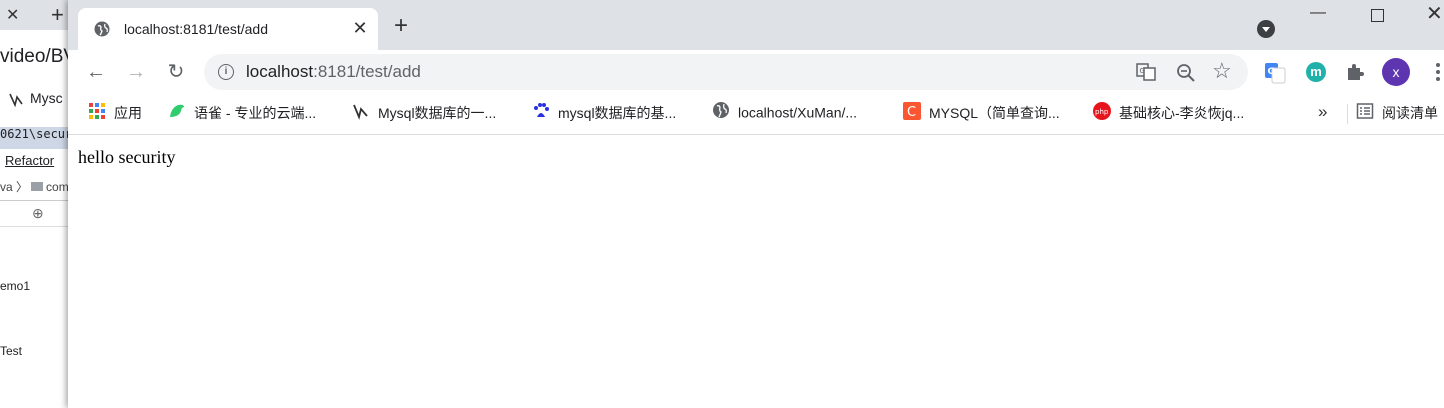 This screenshot has height=408, width=1444. What do you see at coordinates (1222, 71) in the screenshot?
I see `bookmark-star-icon: ☆` at bounding box center [1222, 71].